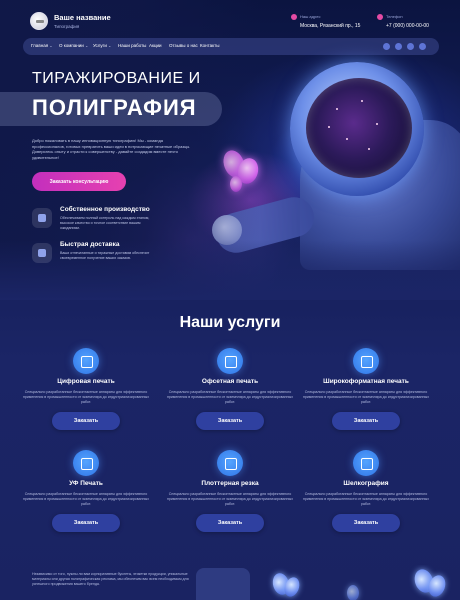 Image resolution: width=460 pixels, height=600 pixels. I want to click on vk-icon, so click(410, 46).